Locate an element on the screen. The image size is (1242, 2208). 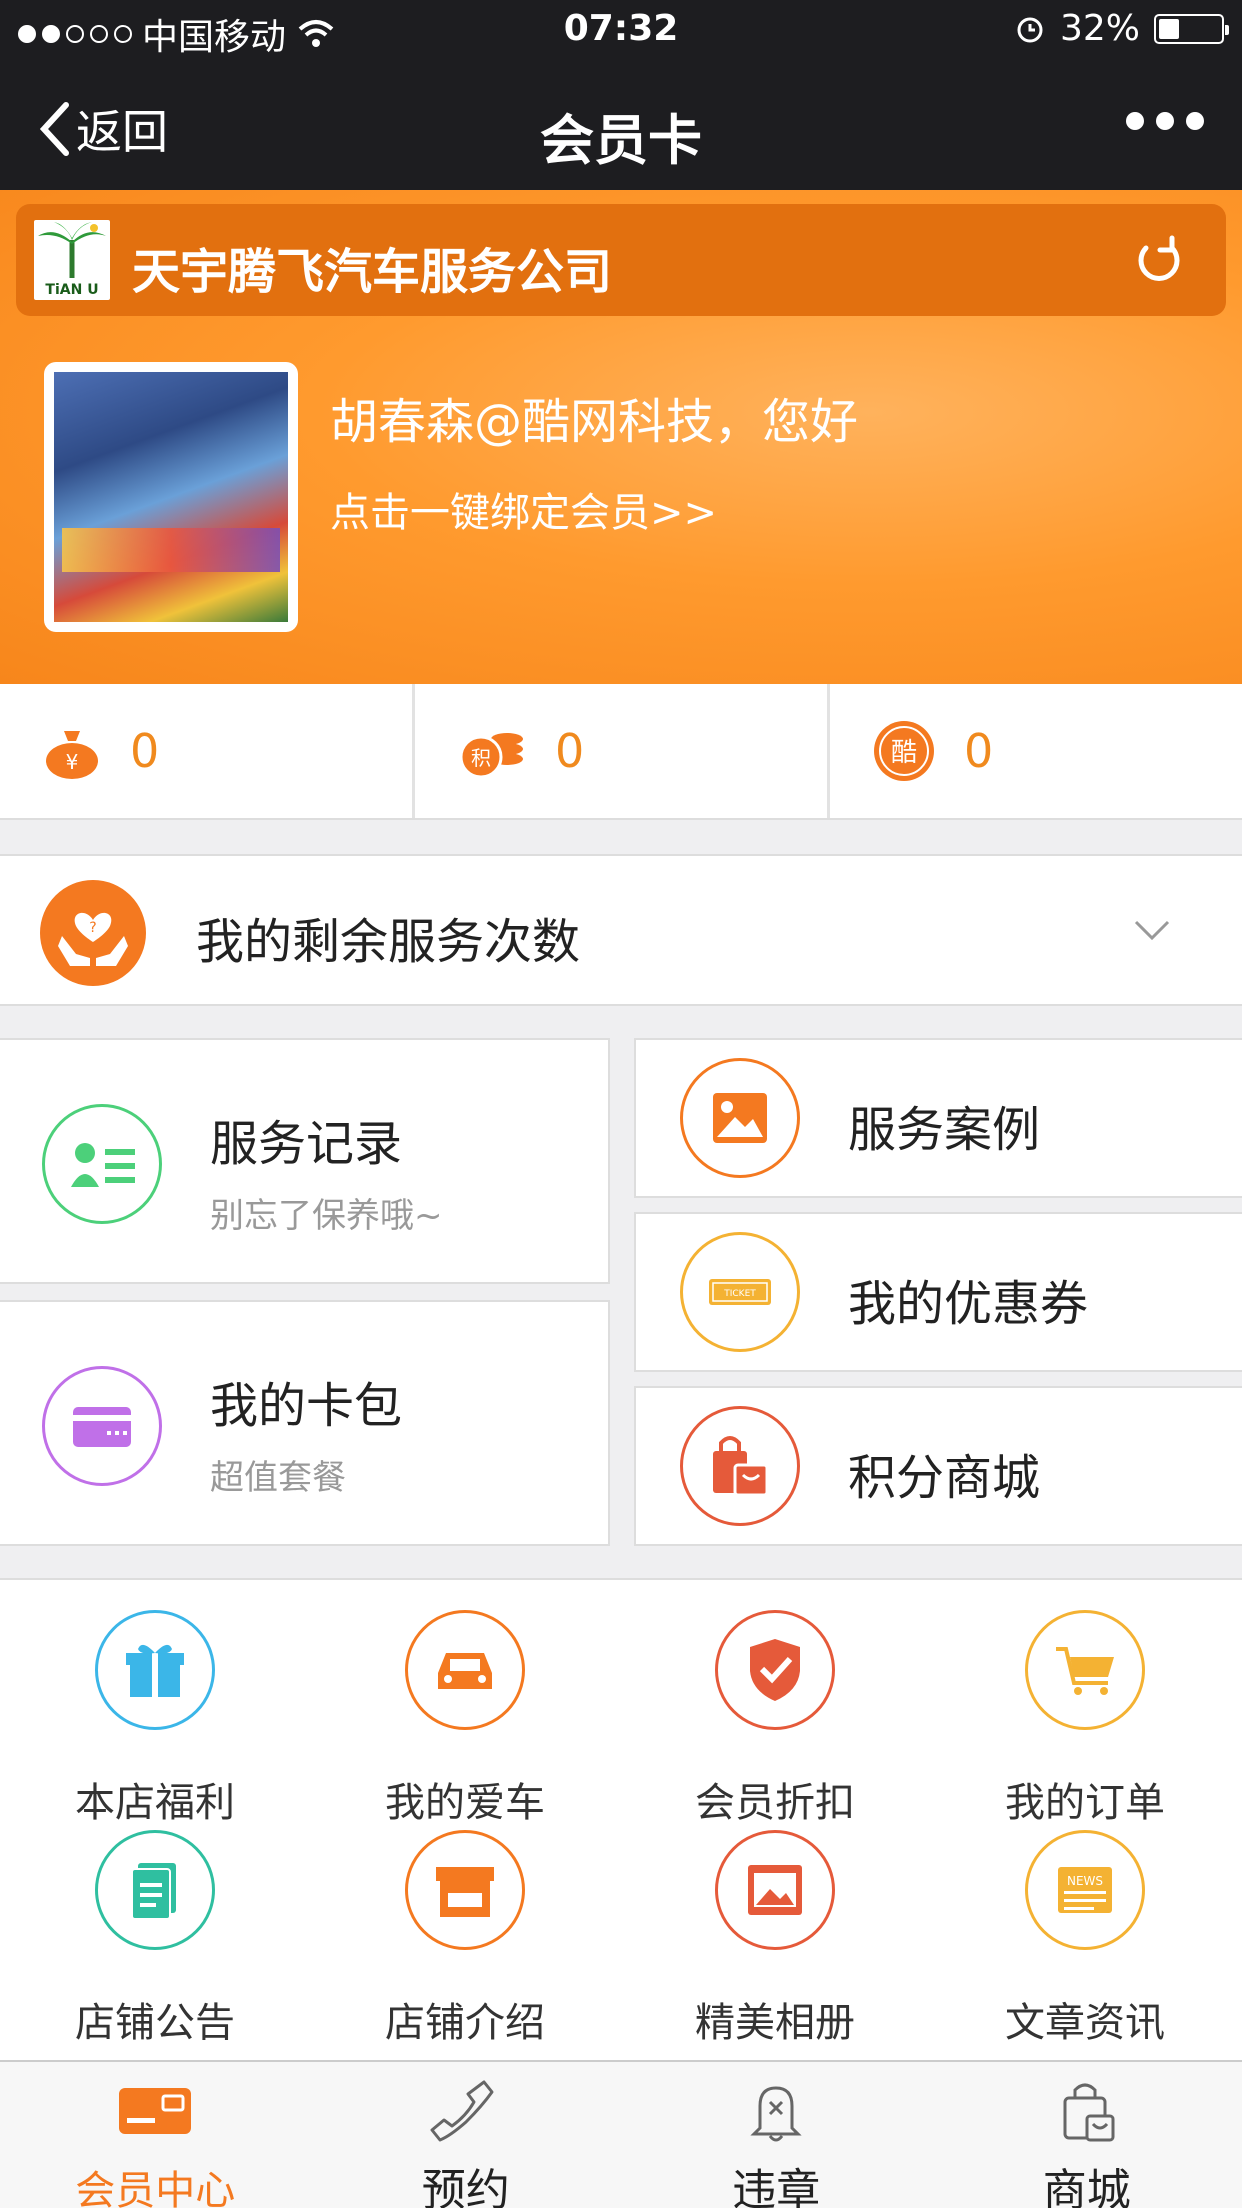
alarm-icon is located at coordinates (1030, 29).